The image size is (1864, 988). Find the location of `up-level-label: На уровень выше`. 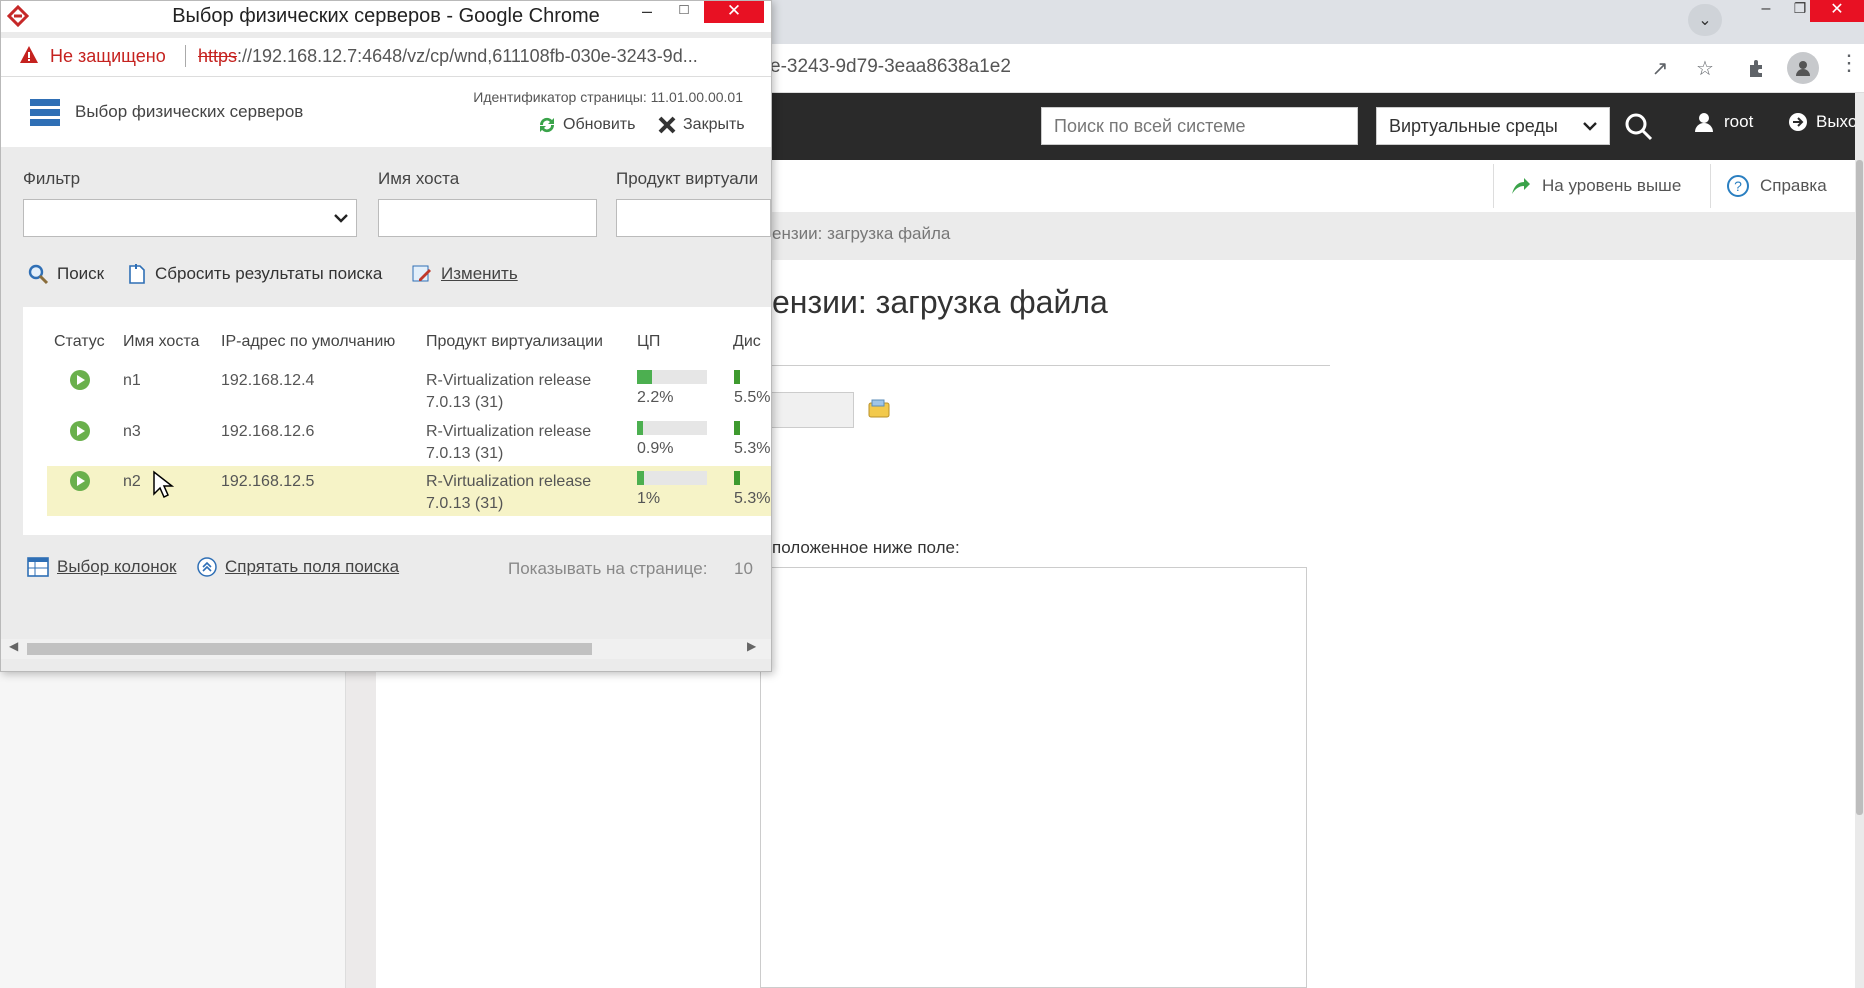

up-level-label: На уровень выше is located at coordinates (1612, 185).